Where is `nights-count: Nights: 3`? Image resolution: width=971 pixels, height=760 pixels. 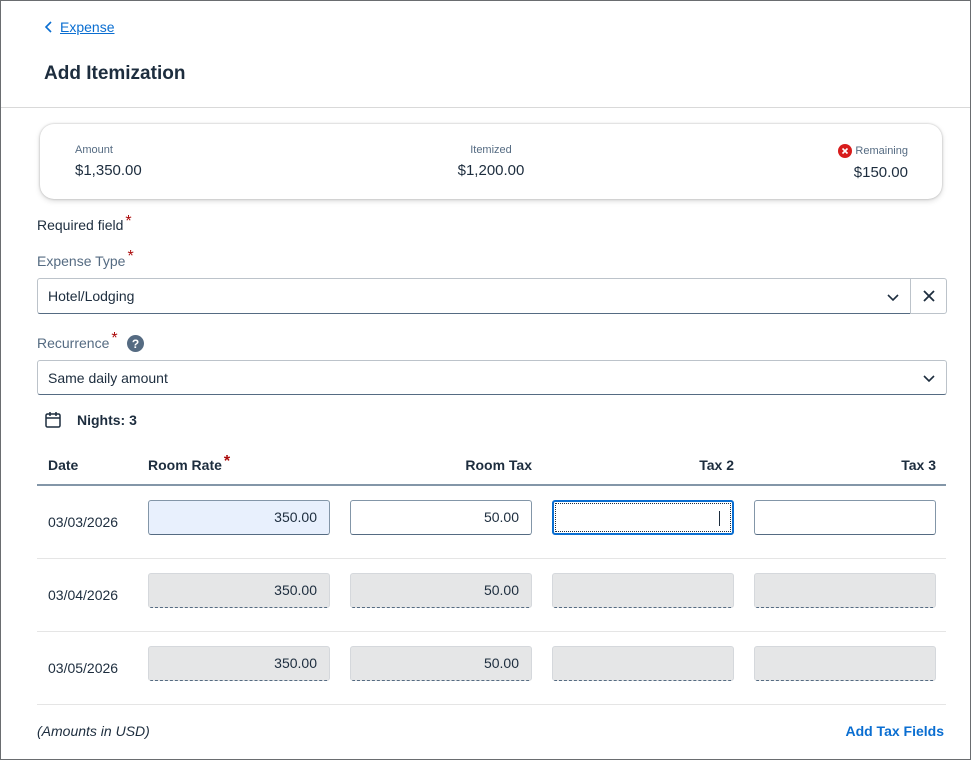
nights-count: Nights: 3 is located at coordinates (90, 420).